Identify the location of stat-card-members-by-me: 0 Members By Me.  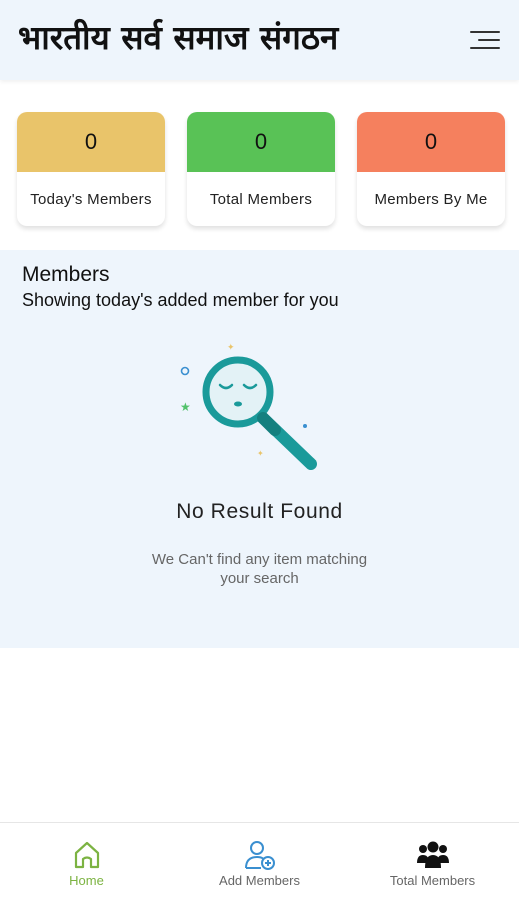
(431, 169).